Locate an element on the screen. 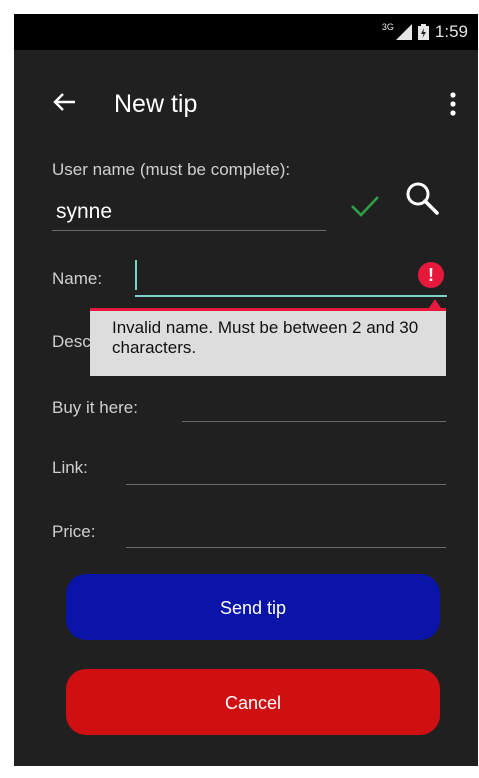  buy-it-here-input is located at coordinates (314, 421).